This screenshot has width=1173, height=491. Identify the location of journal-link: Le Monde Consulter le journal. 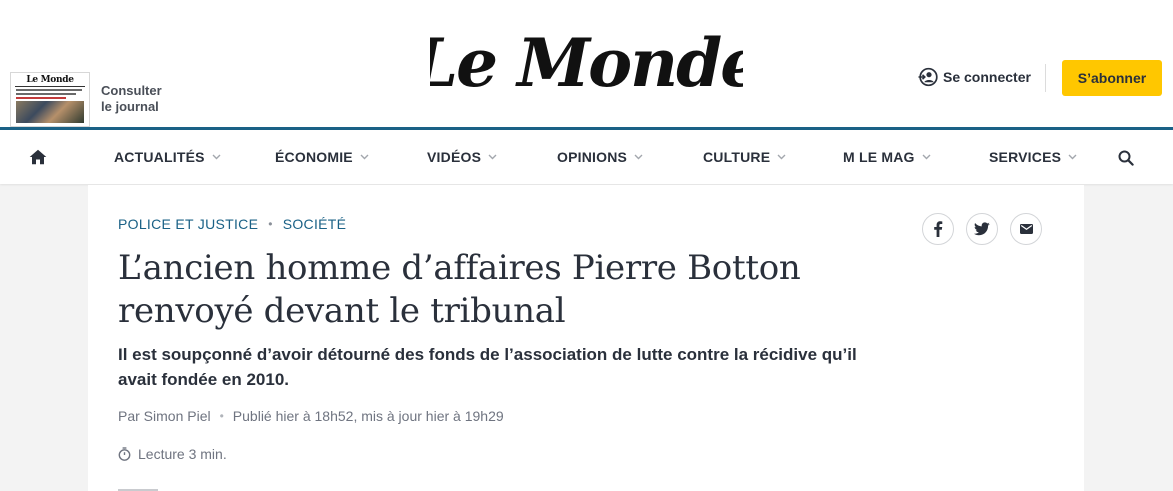
(86, 99).